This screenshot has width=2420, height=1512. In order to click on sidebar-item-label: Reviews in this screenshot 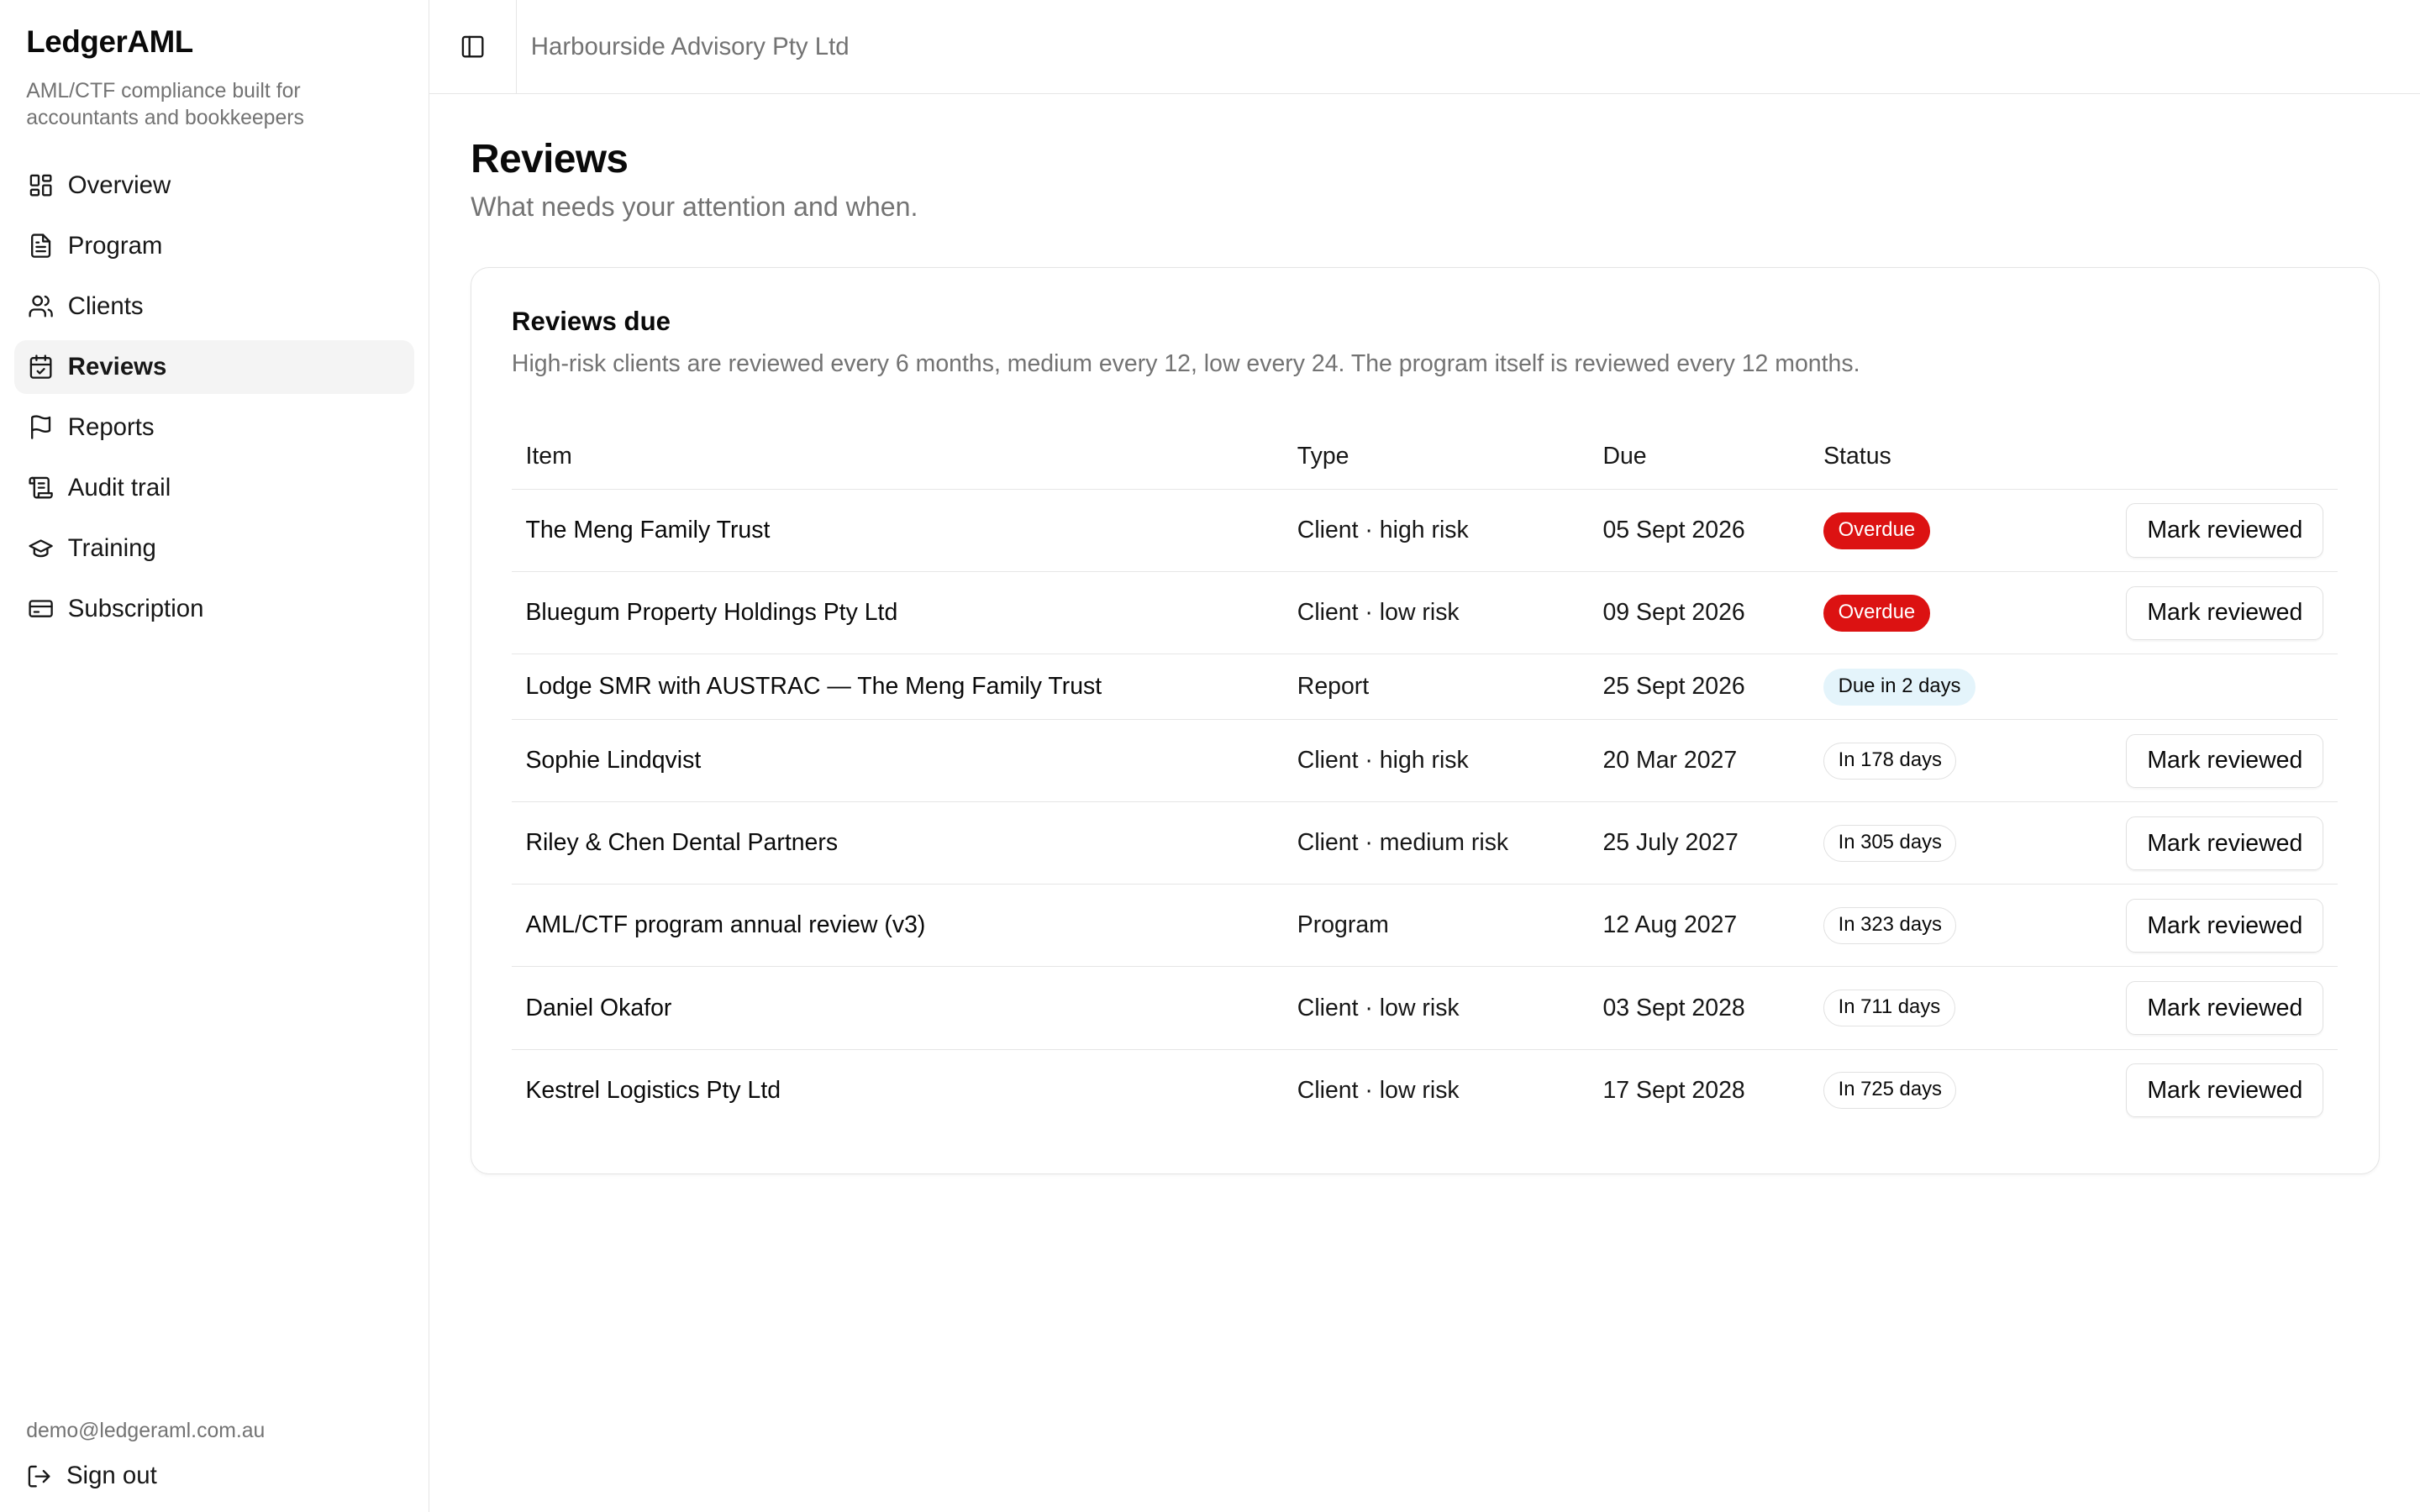, I will do `click(117, 366)`.